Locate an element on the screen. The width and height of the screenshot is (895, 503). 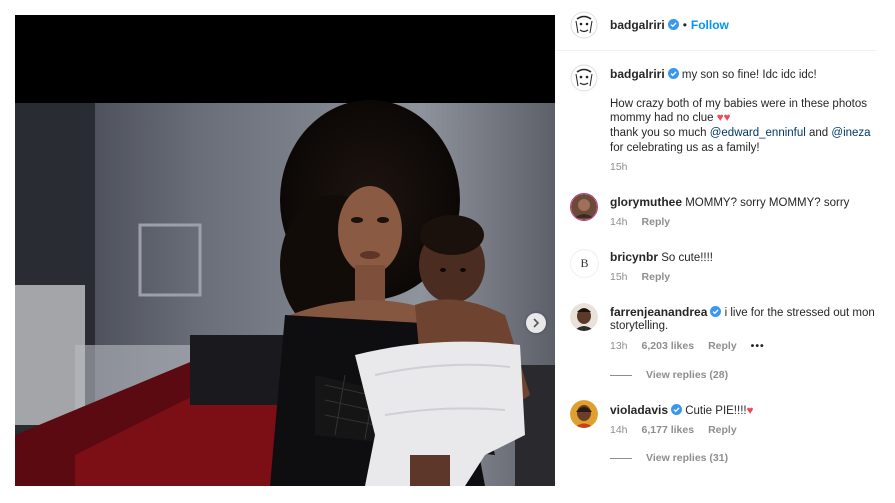
comment-text: MOMMY? sorry MOMMY? sorry is located at coordinates (767, 203).